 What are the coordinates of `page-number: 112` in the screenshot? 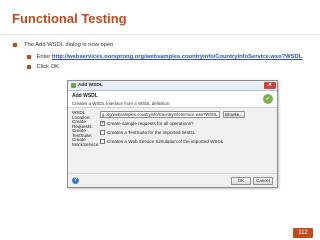 It's located at (303, 233).